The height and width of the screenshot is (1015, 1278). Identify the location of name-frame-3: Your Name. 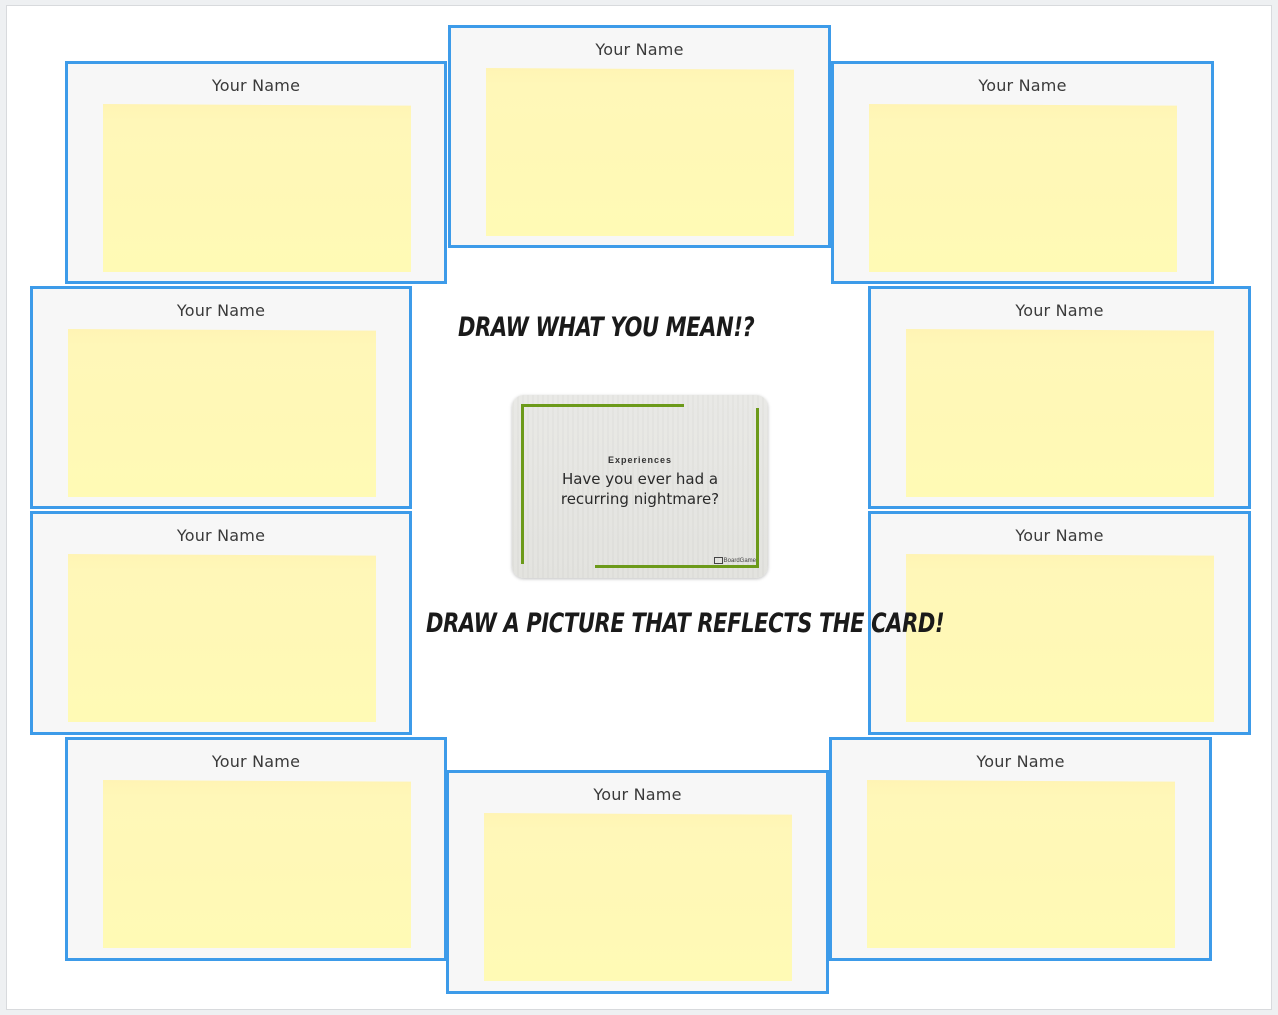
(1022, 172).